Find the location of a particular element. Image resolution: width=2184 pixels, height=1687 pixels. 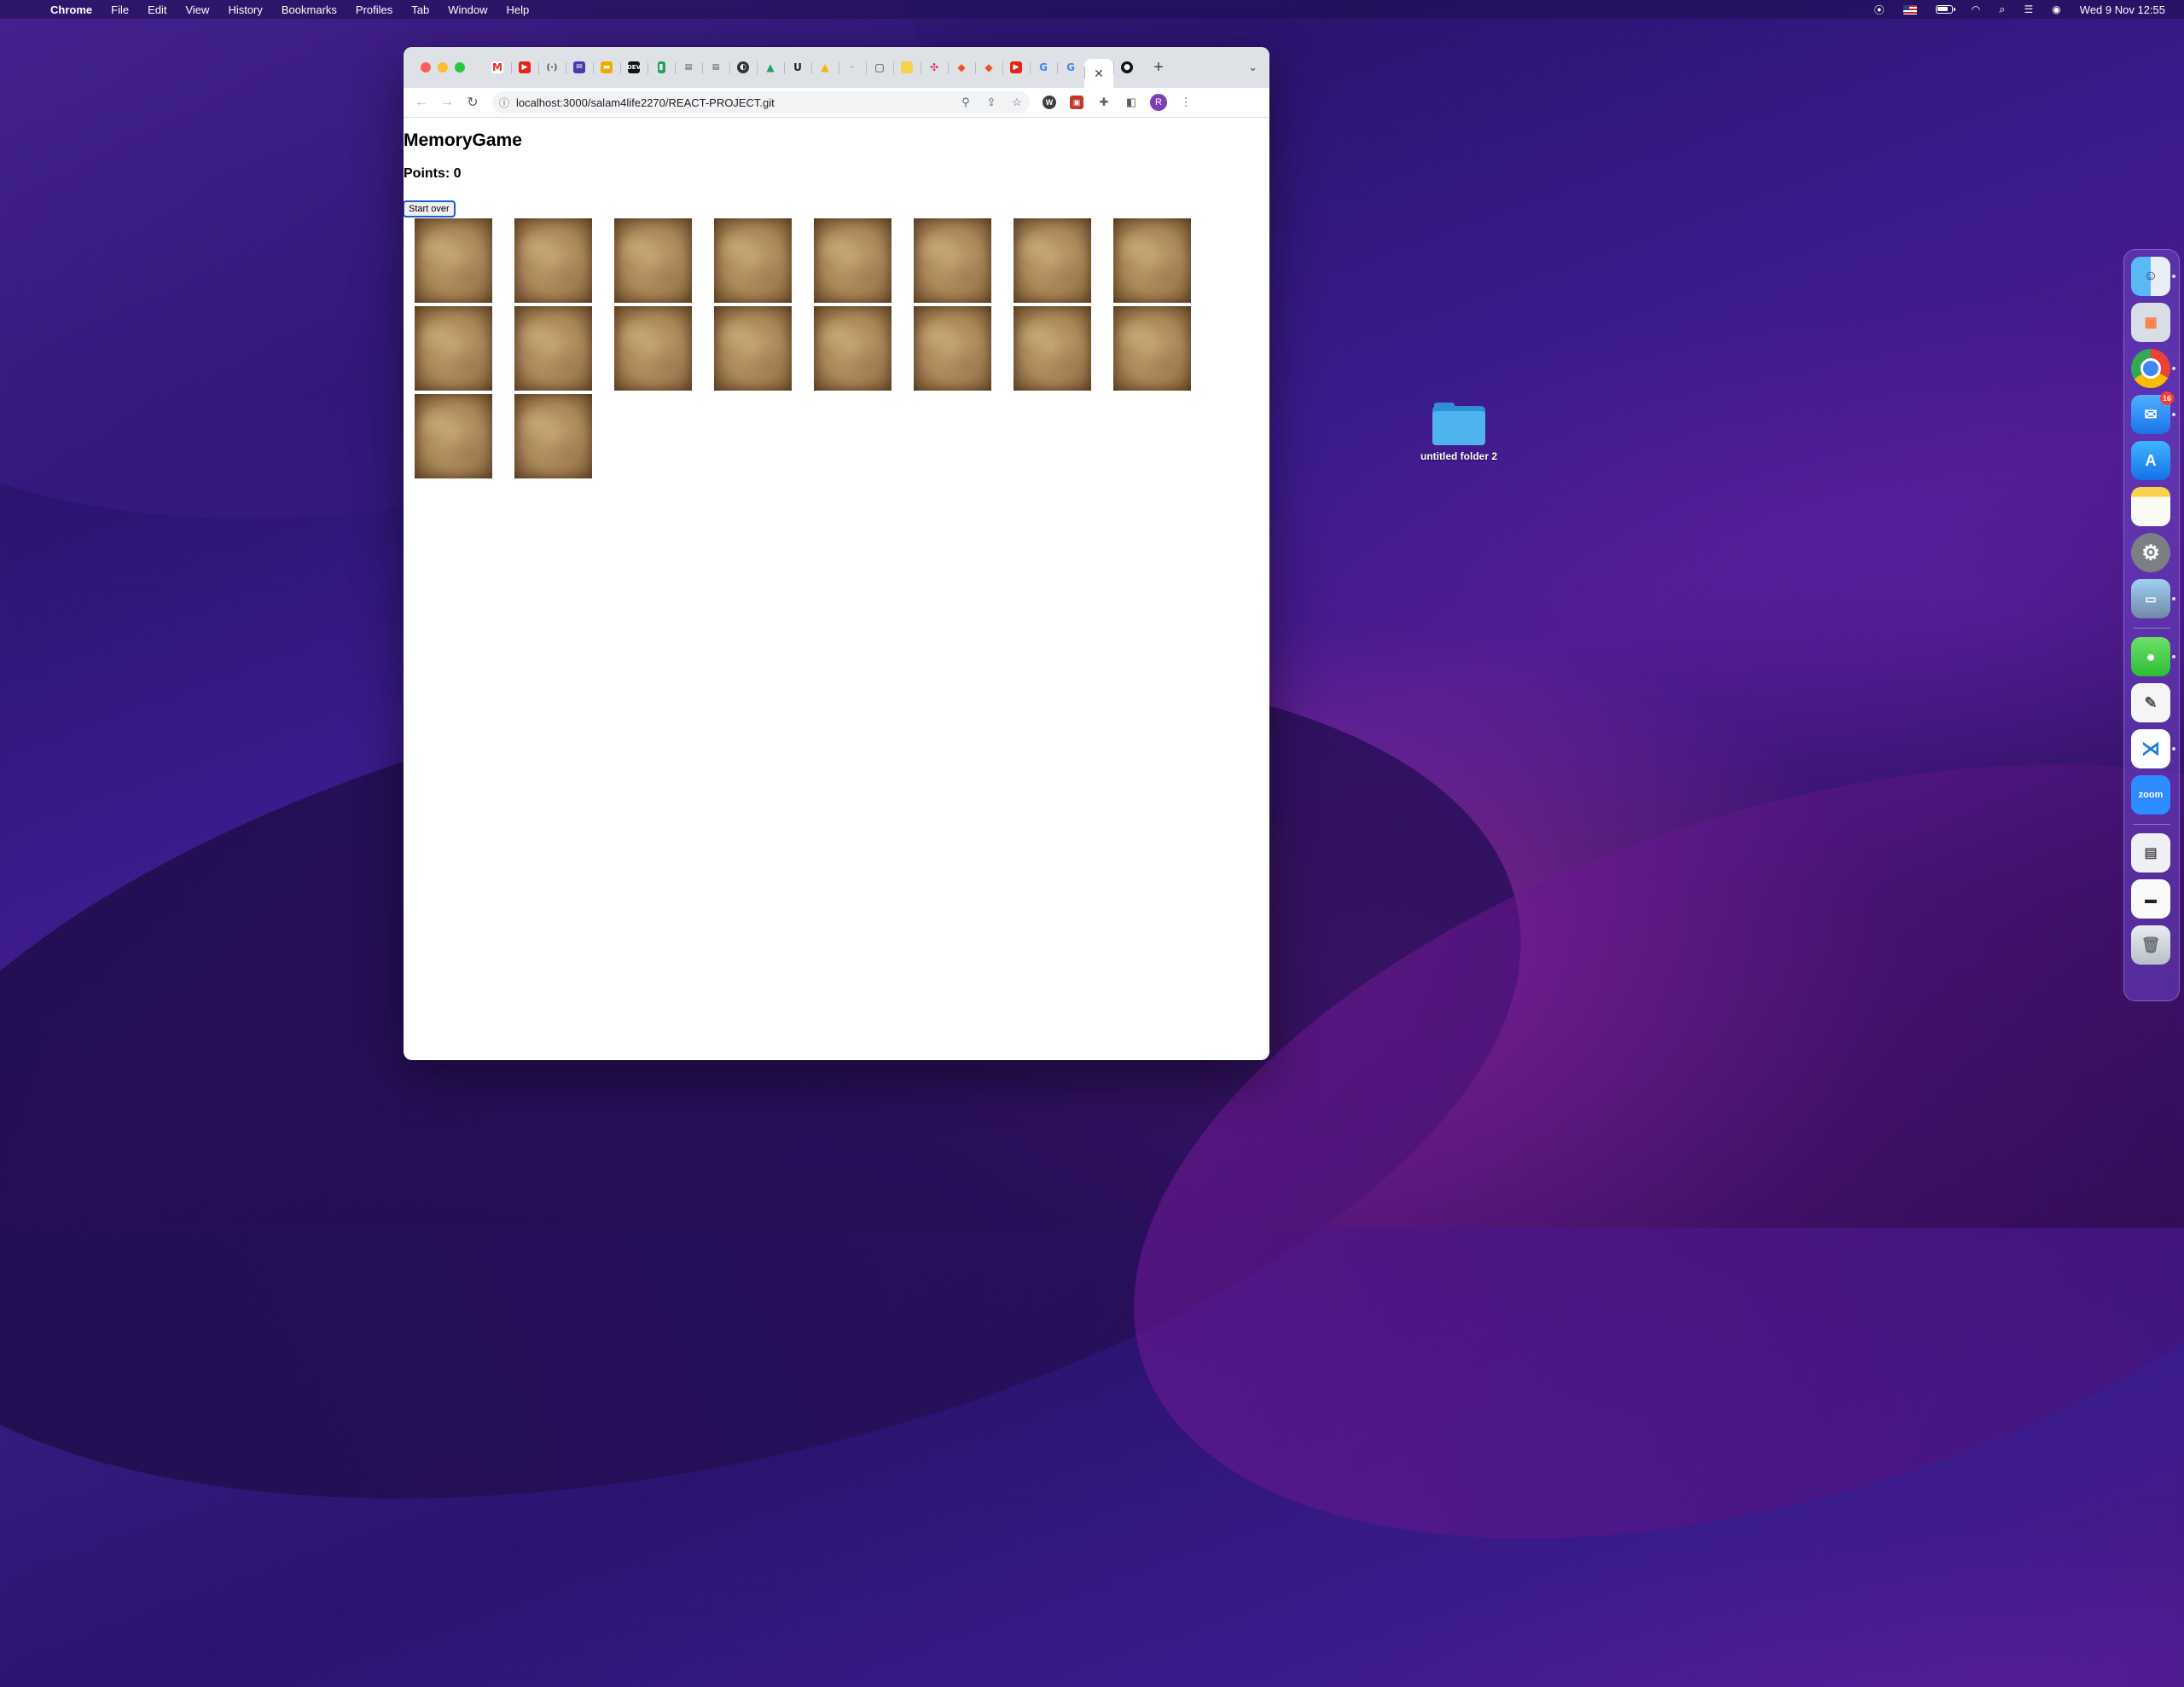

close-tab-icon: ✕ is located at coordinates (1099, 74).